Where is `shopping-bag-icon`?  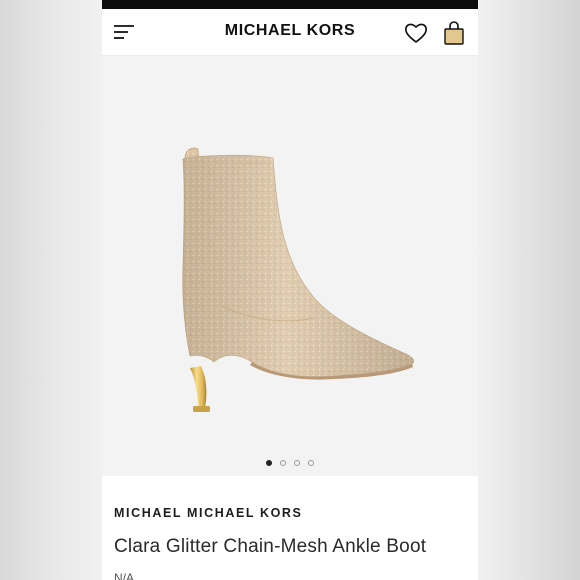
shopping-bag-icon is located at coordinates (454, 33).